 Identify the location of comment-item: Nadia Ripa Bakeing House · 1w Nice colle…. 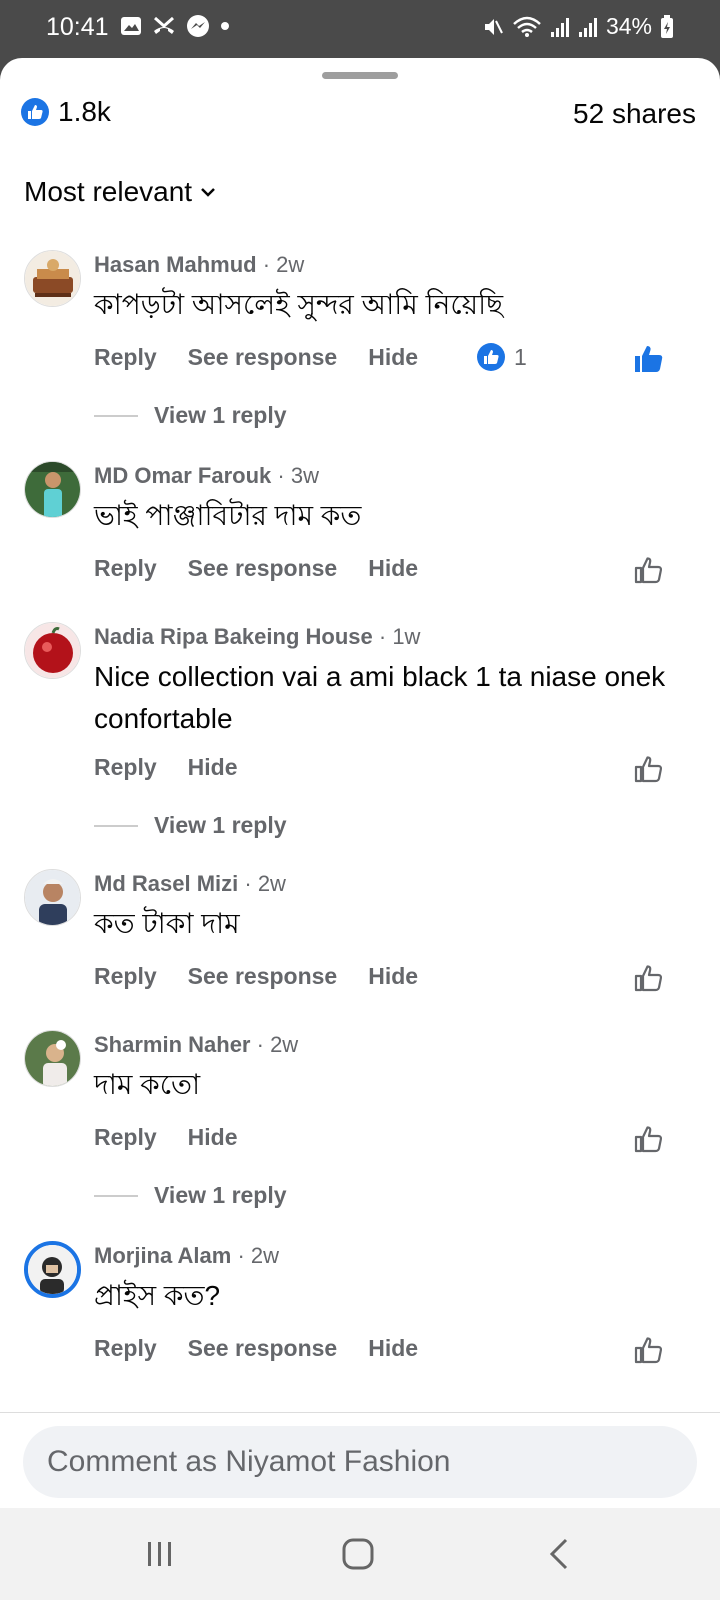
(360, 737).